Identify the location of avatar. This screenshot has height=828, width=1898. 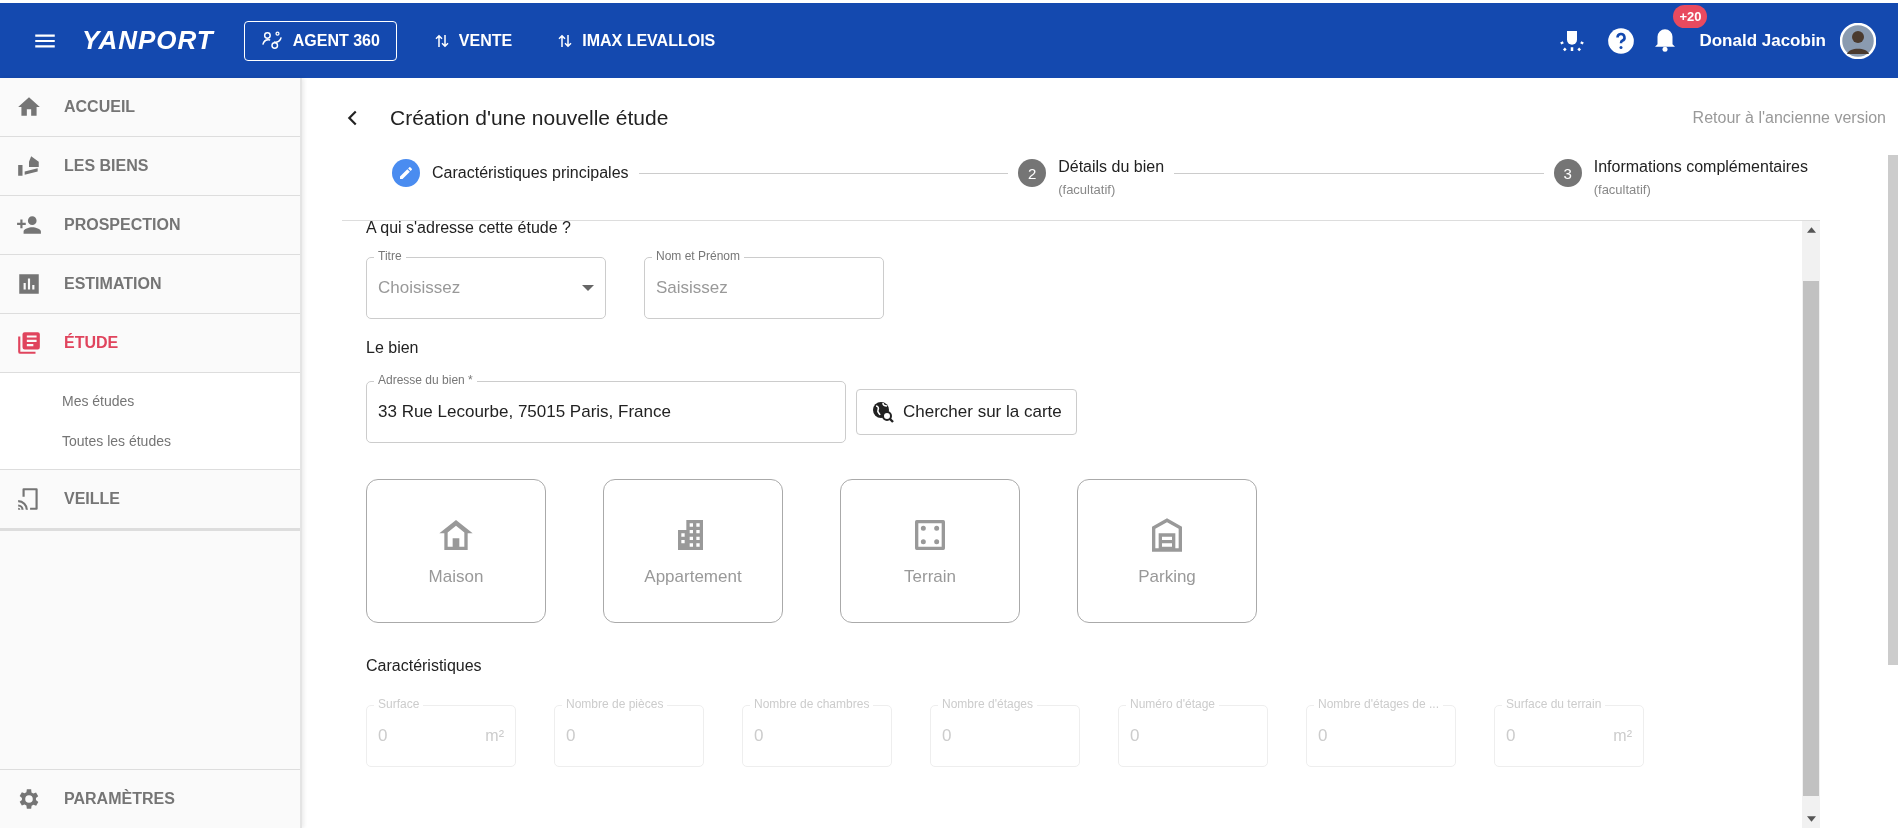
(1858, 40).